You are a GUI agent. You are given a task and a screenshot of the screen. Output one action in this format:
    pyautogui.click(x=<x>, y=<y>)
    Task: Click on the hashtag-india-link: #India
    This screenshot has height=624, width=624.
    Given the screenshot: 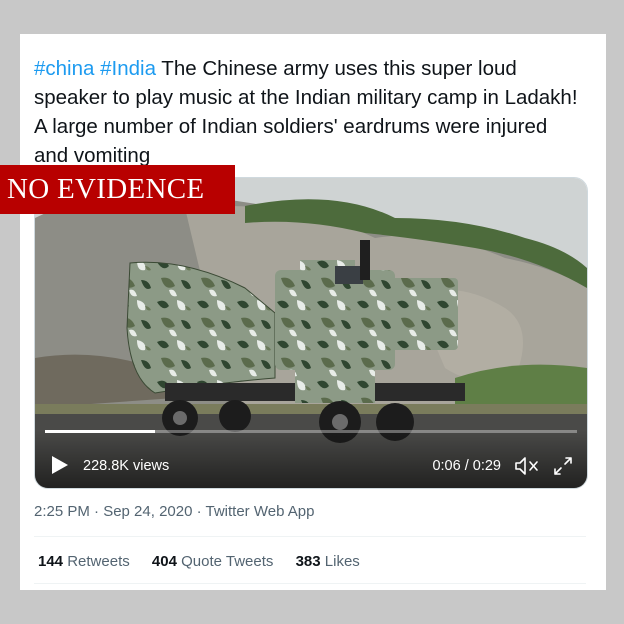 What is the action you would take?
    pyautogui.click(x=128, y=68)
    